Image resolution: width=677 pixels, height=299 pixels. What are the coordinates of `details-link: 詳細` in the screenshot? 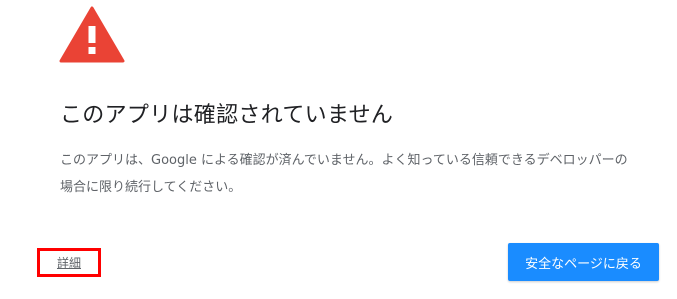 It's located at (69, 262).